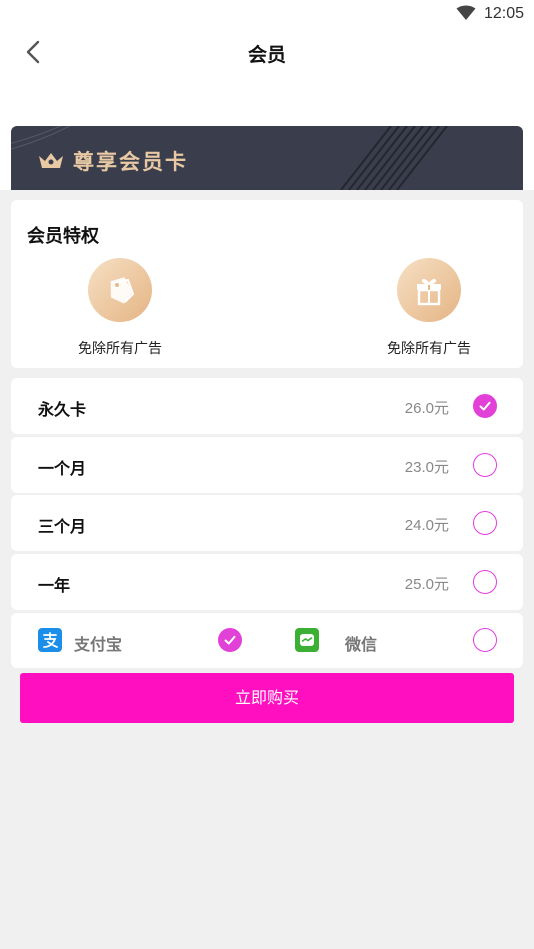 This screenshot has width=534, height=949. Describe the element at coordinates (429, 290) in the screenshot. I see `gift-icon` at that location.